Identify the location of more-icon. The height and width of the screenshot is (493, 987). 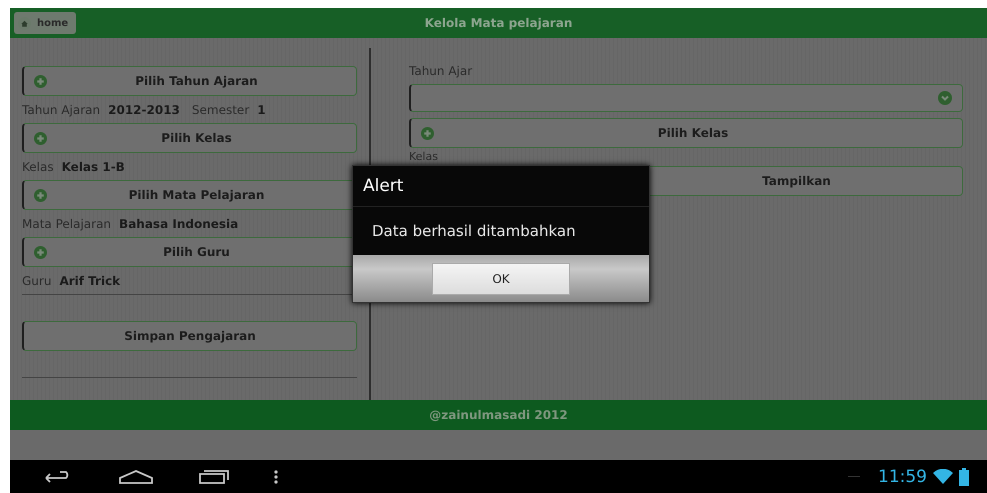
(276, 476).